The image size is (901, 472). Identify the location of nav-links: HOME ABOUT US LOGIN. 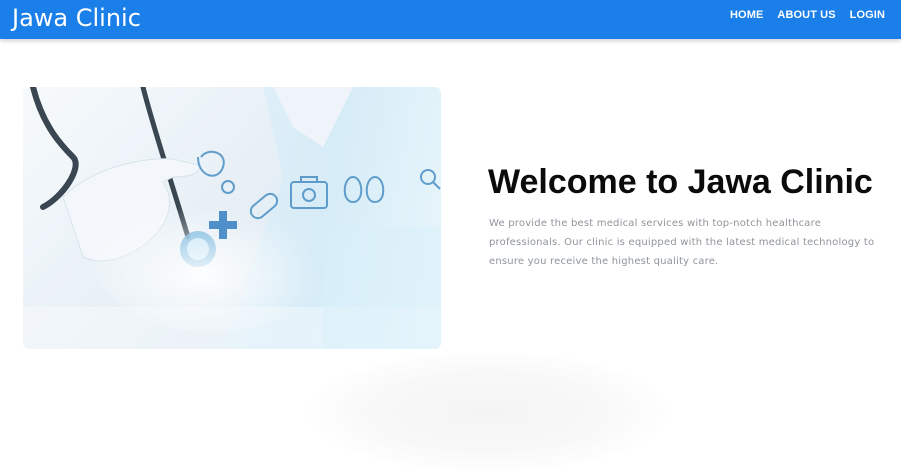
(800, 14).